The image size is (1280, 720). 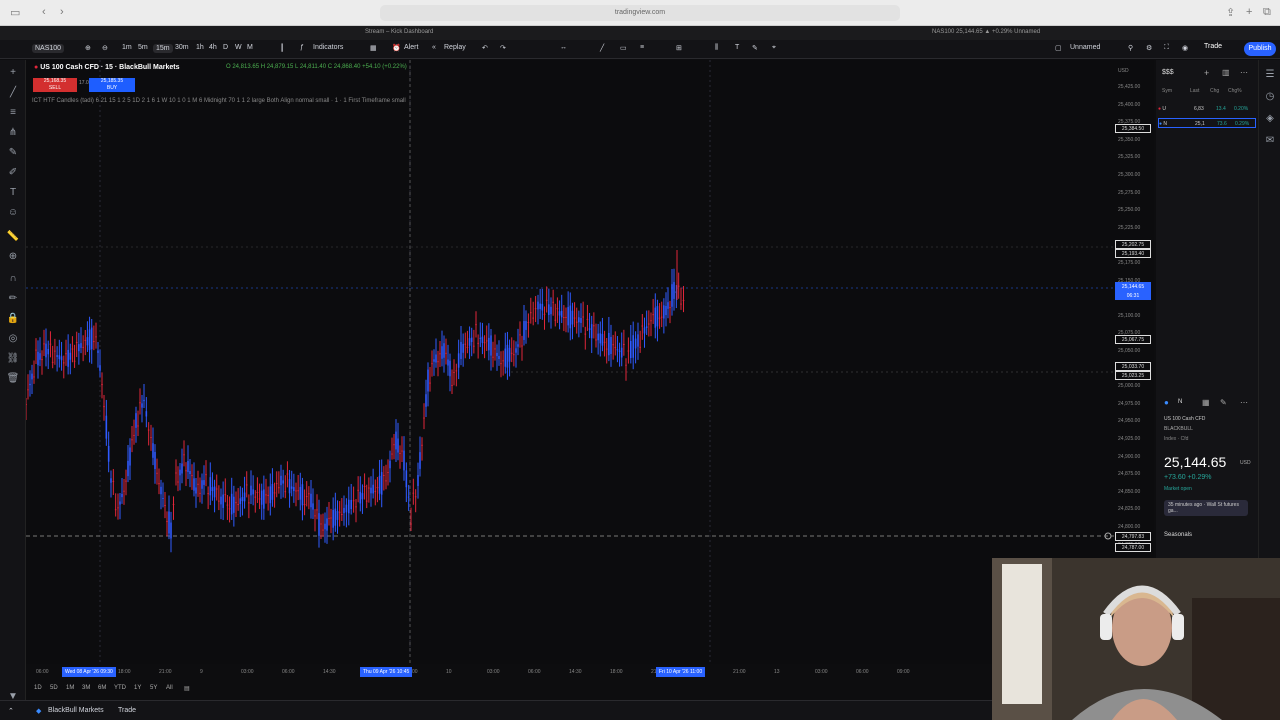 What do you see at coordinates (70, 688) in the screenshot?
I see `range-1m: 1M` at bounding box center [70, 688].